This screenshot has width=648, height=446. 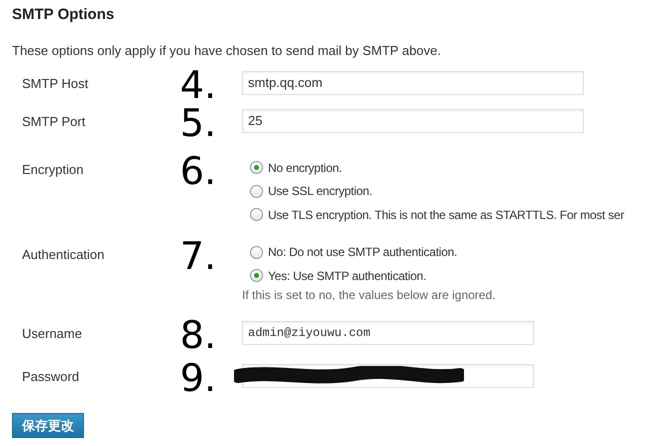 I want to click on description-text: These options only apply if you have chosen to send mail by SMTP above., so click(x=227, y=51).